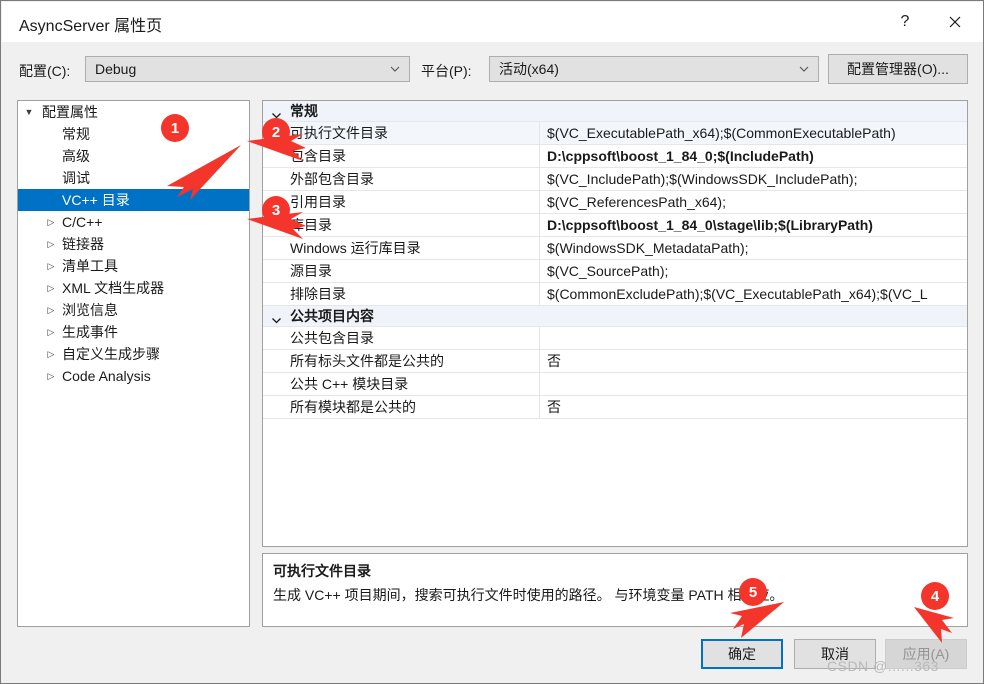  I want to click on tree-item-5: ▷ C/C++, so click(133, 222).